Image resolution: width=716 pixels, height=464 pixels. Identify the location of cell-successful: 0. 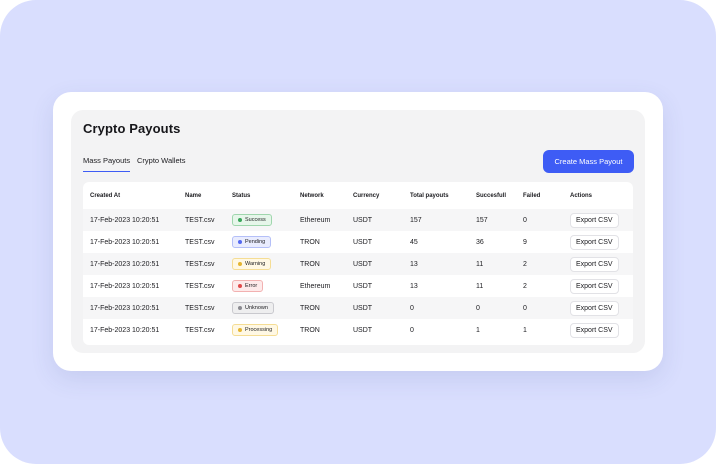
(492, 308).